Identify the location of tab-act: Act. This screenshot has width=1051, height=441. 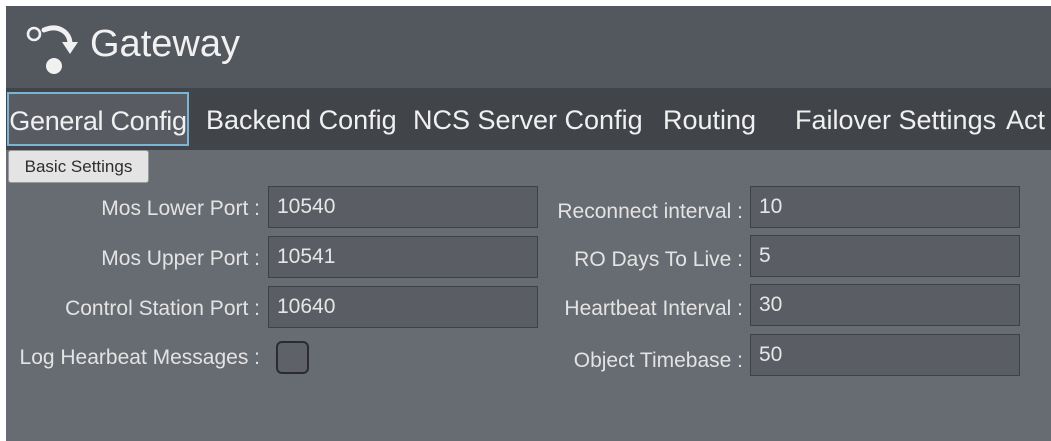
(1025, 120).